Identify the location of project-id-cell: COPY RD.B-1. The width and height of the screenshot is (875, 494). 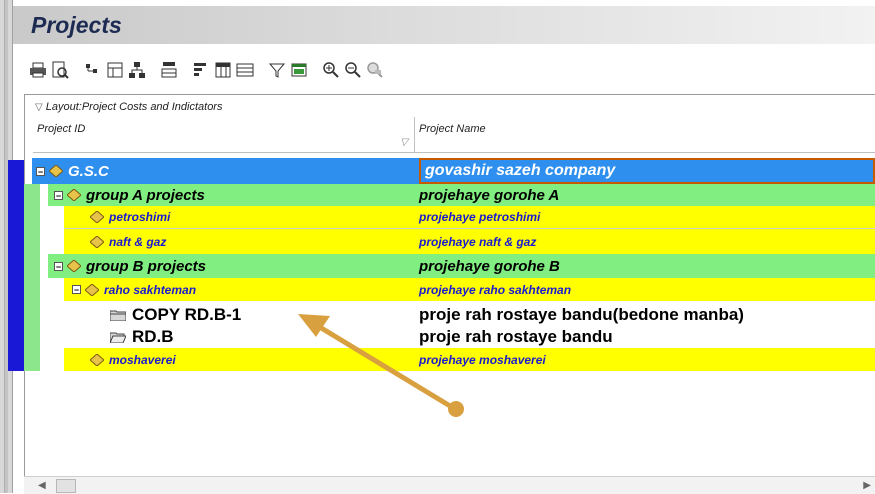
(175, 315).